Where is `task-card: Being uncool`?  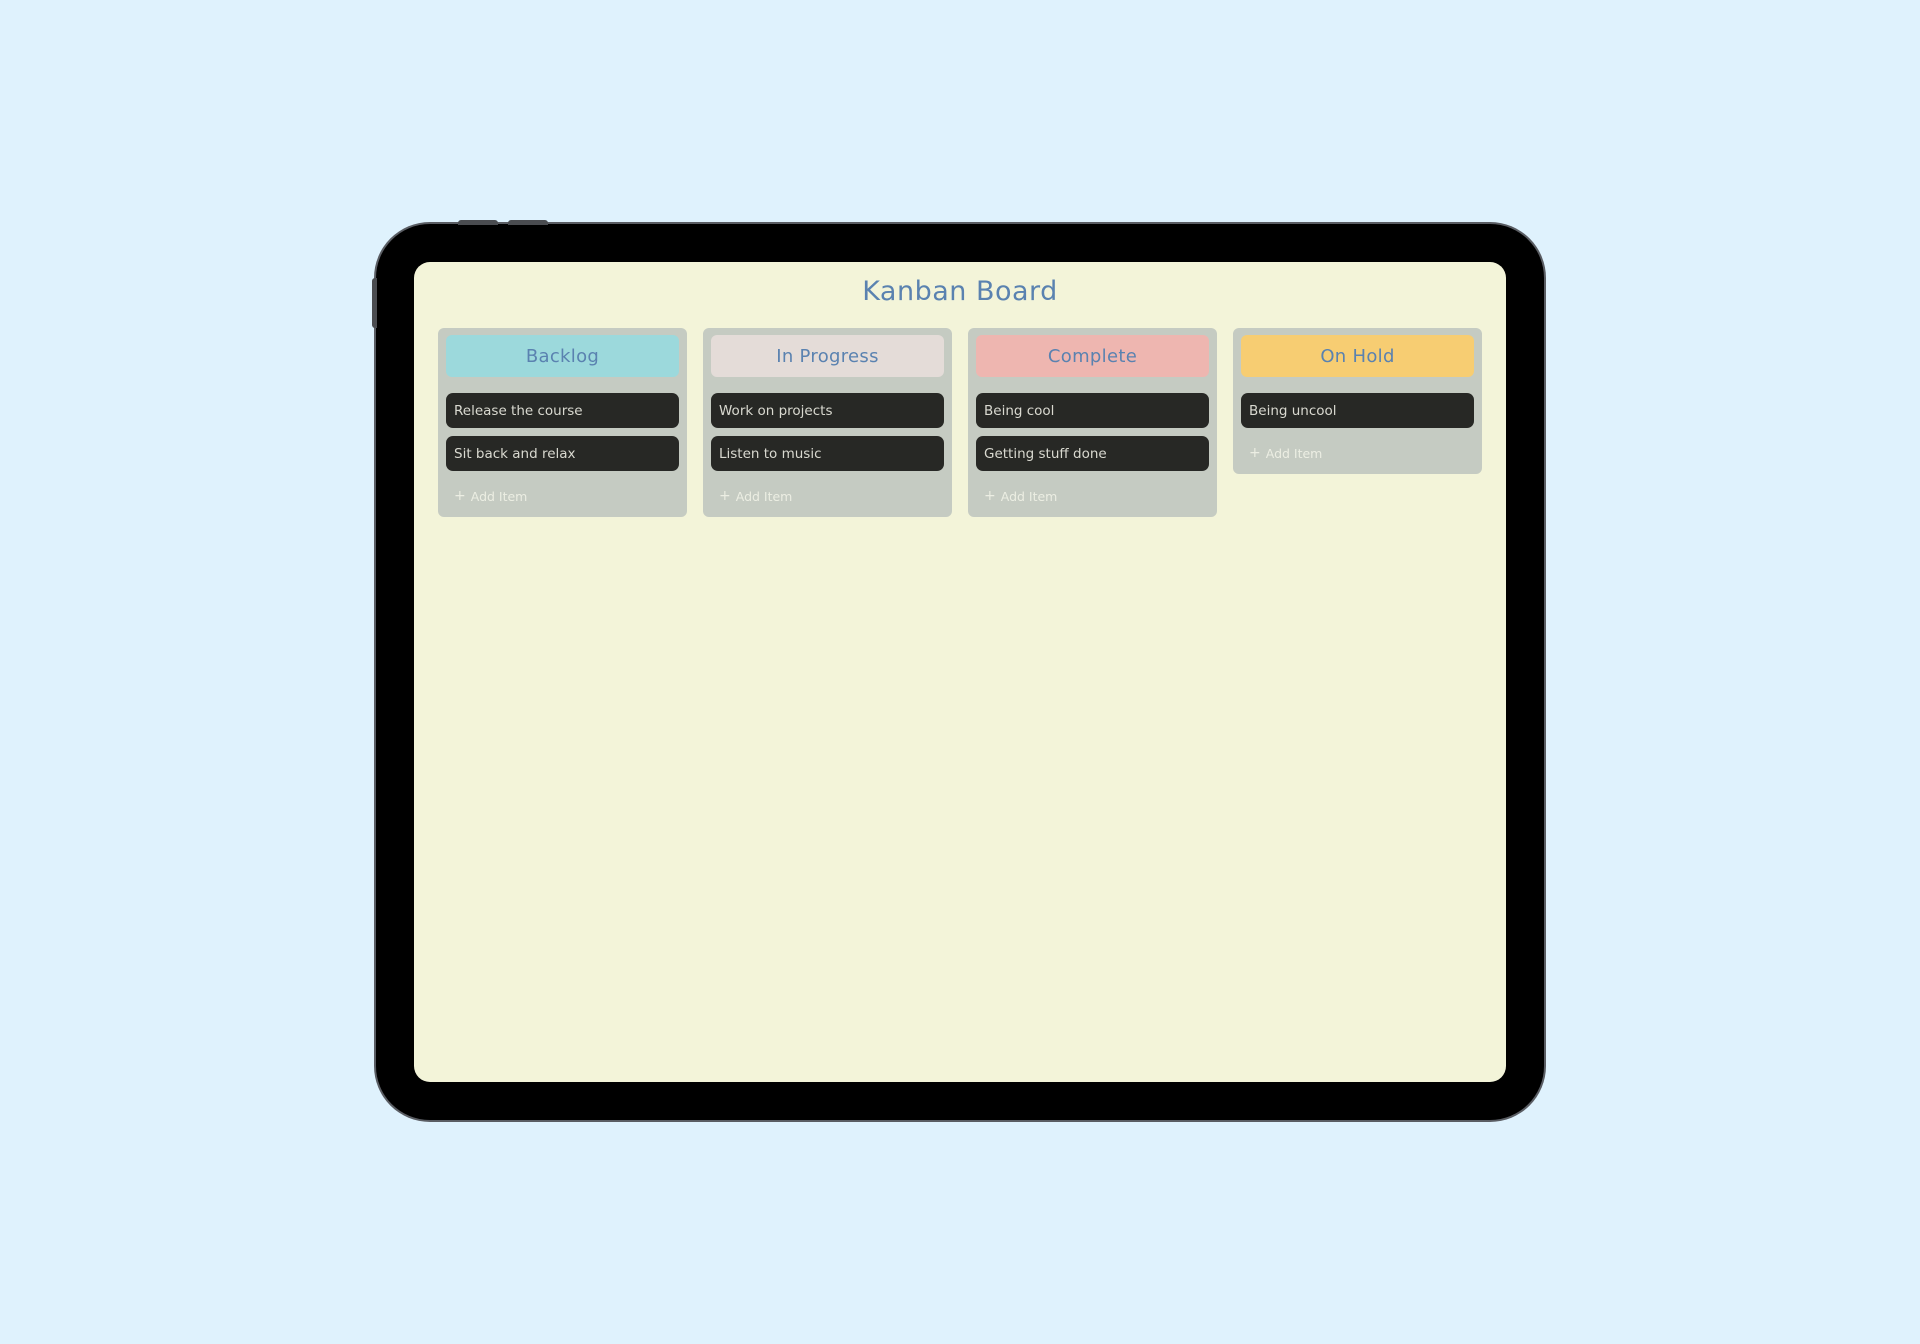 task-card: Being uncool is located at coordinates (1357, 410).